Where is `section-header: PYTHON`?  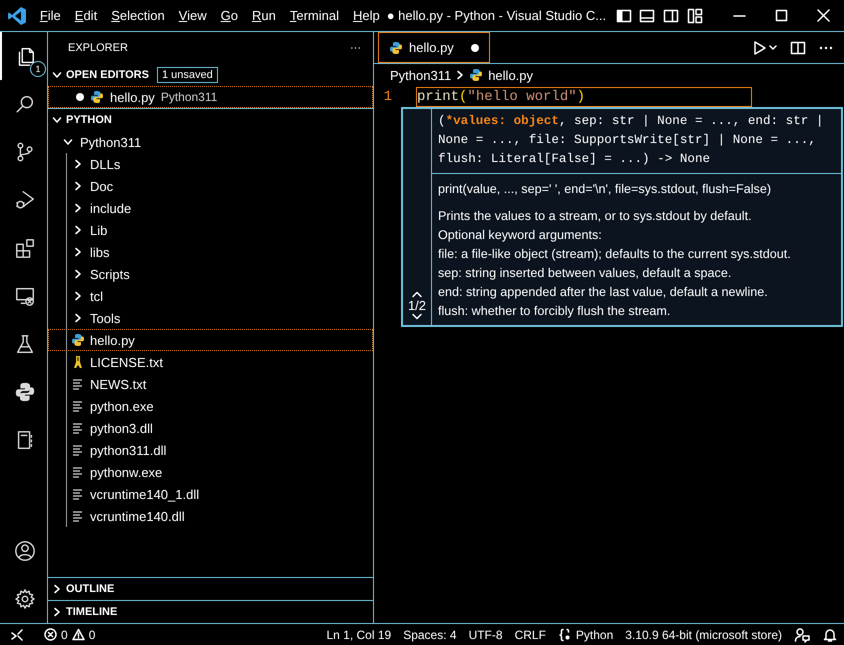
section-header: PYTHON is located at coordinates (210, 120).